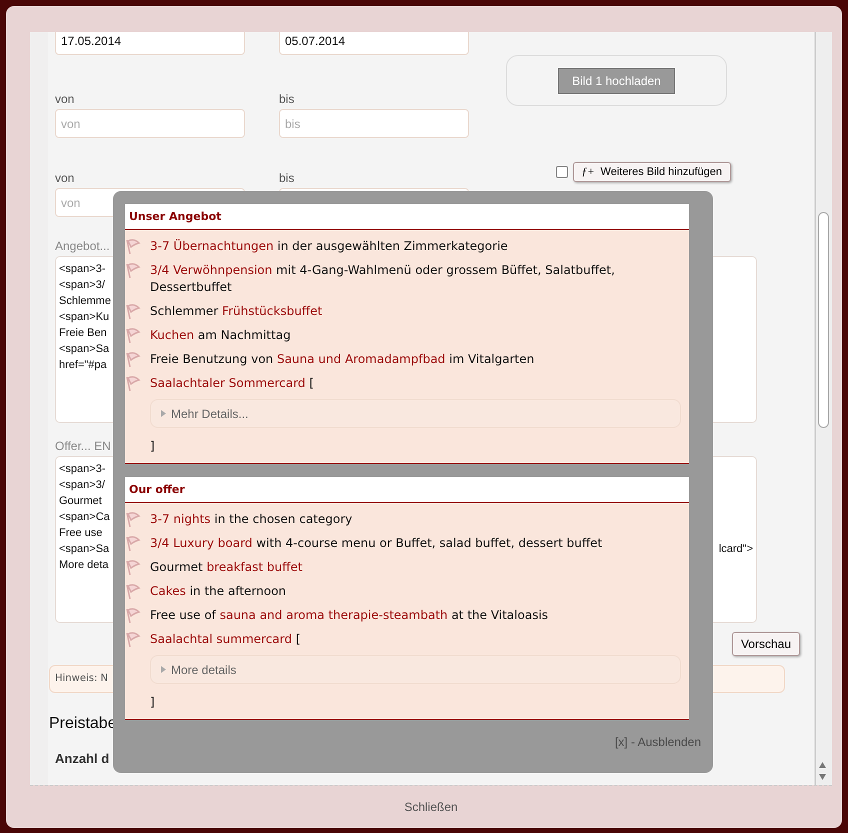 The width and height of the screenshot is (848, 833). I want to click on add-image-button: ƒ+ Weiteres Bild hinzufügen, so click(651, 172).